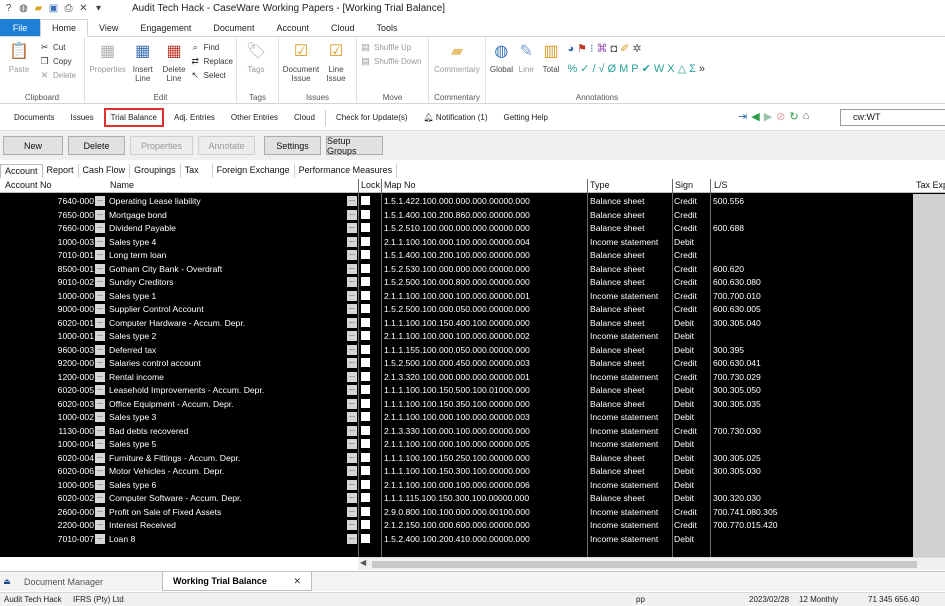  What do you see at coordinates (148, 431) in the screenshot?
I see `name-cell: Bad debts recovered` at bounding box center [148, 431].